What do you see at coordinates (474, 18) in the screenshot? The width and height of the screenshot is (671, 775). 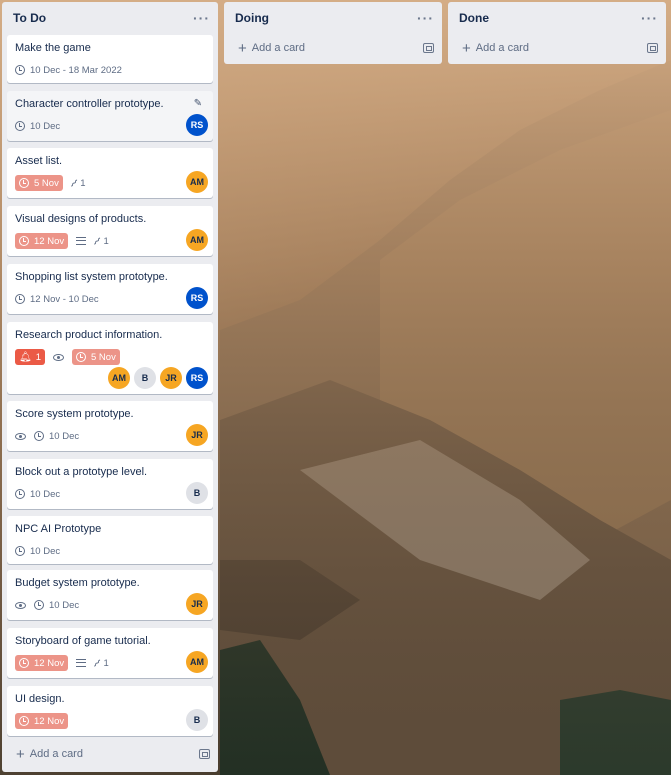 I see `list-title: Done` at bounding box center [474, 18].